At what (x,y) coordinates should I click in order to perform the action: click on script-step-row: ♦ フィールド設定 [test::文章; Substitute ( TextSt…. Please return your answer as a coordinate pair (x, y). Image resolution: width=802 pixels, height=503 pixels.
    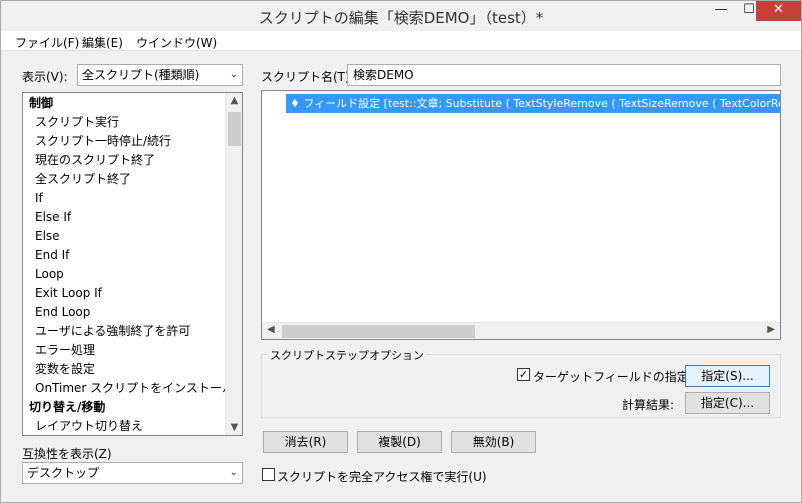
    Looking at the image, I should click on (533, 103).